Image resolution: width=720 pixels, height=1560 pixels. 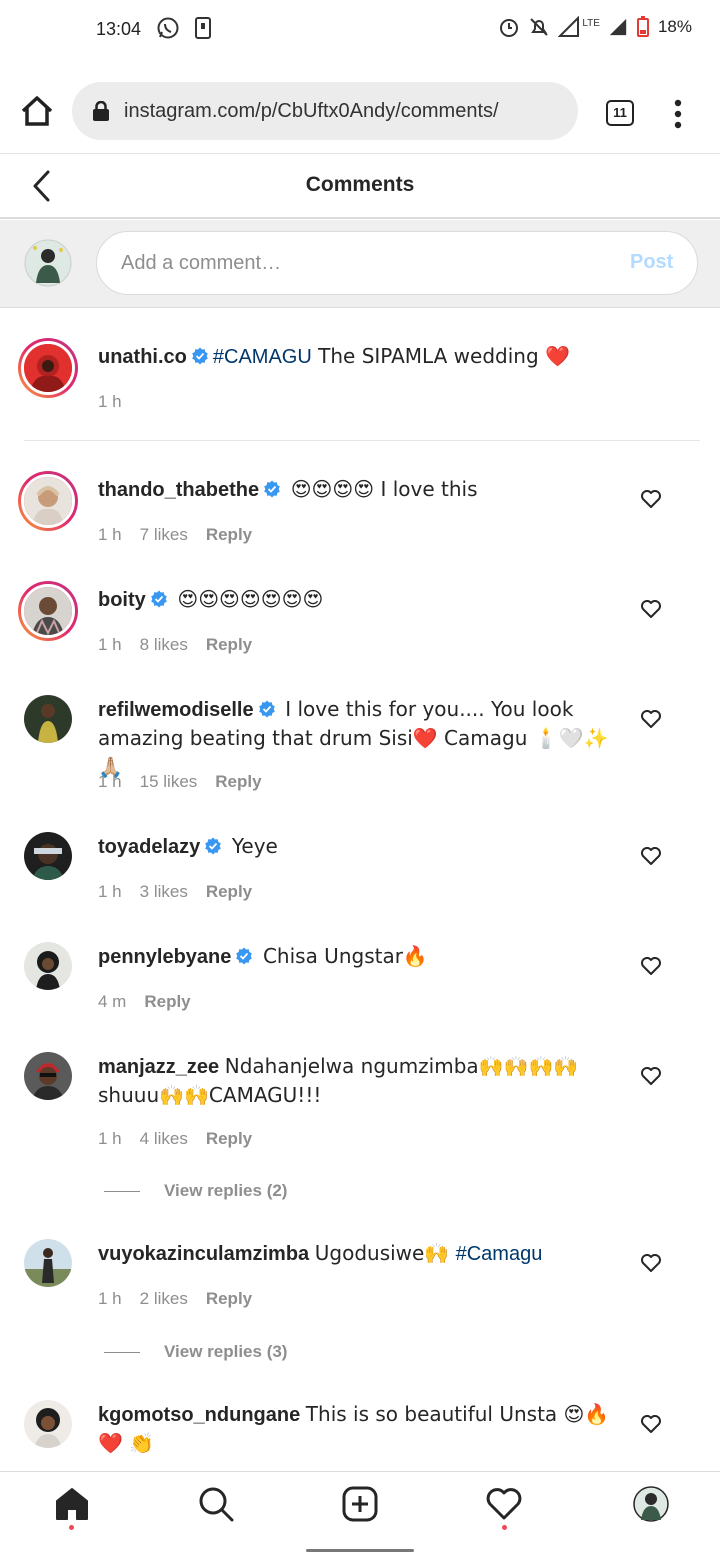 What do you see at coordinates (72, 1504) in the screenshot?
I see `home-icon` at bounding box center [72, 1504].